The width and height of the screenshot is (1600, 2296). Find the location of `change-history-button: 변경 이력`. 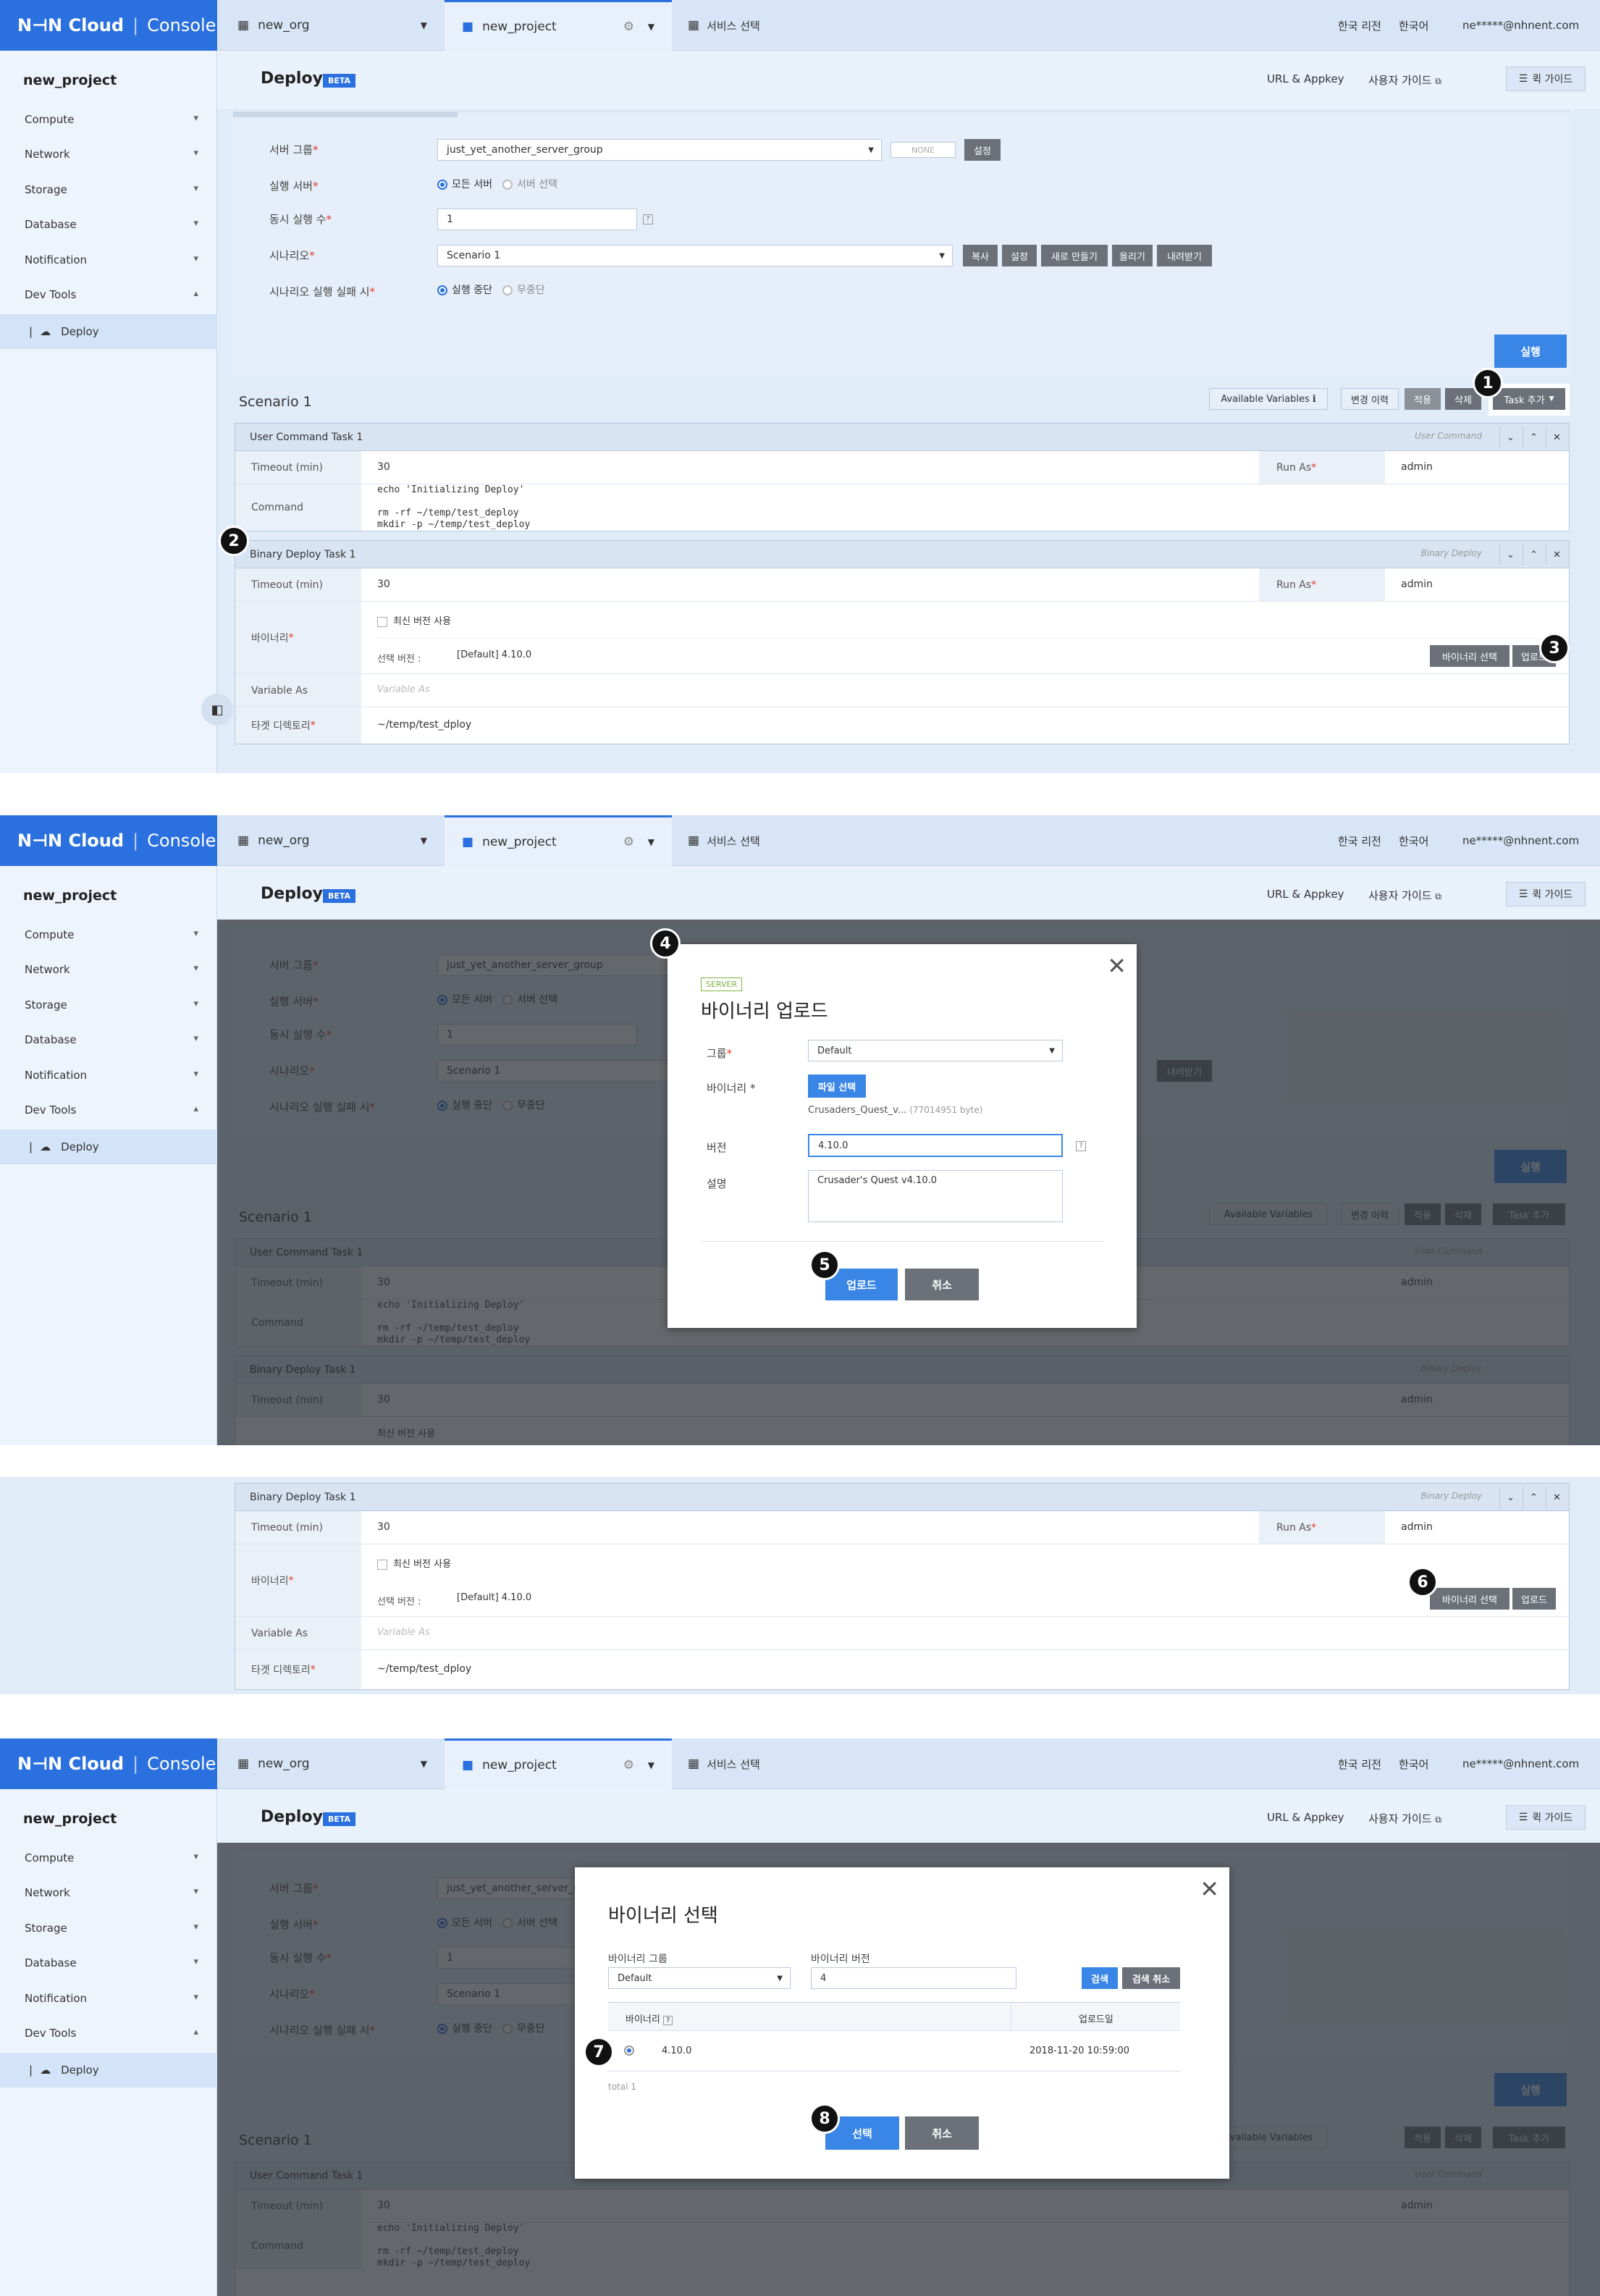

change-history-button: 변경 이력 is located at coordinates (1370, 399).